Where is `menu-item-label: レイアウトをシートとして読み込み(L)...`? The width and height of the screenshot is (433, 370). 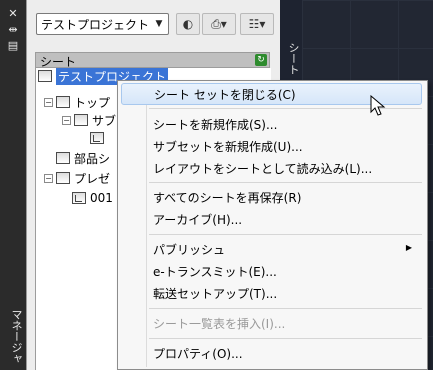
menu-item-label: レイアウトをシートとして読み込み(L)... is located at coordinates (263, 168).